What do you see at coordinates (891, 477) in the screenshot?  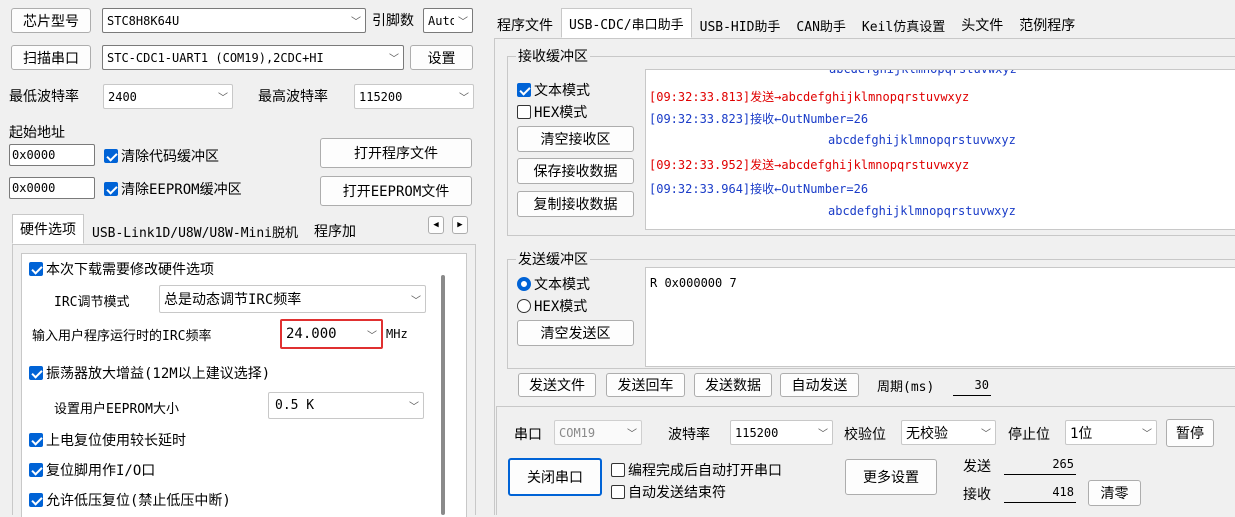 I see `more-settings-button: 更多设置` at bounding box center [891, 477].